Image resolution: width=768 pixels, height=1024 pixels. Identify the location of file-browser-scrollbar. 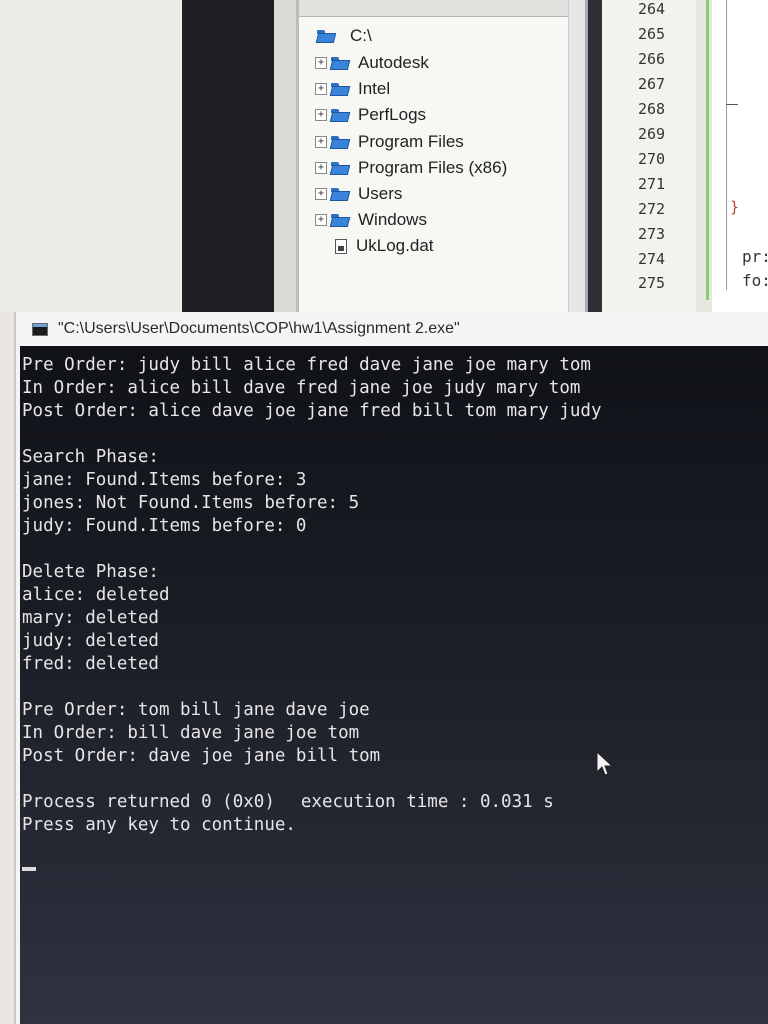
(576, 156).